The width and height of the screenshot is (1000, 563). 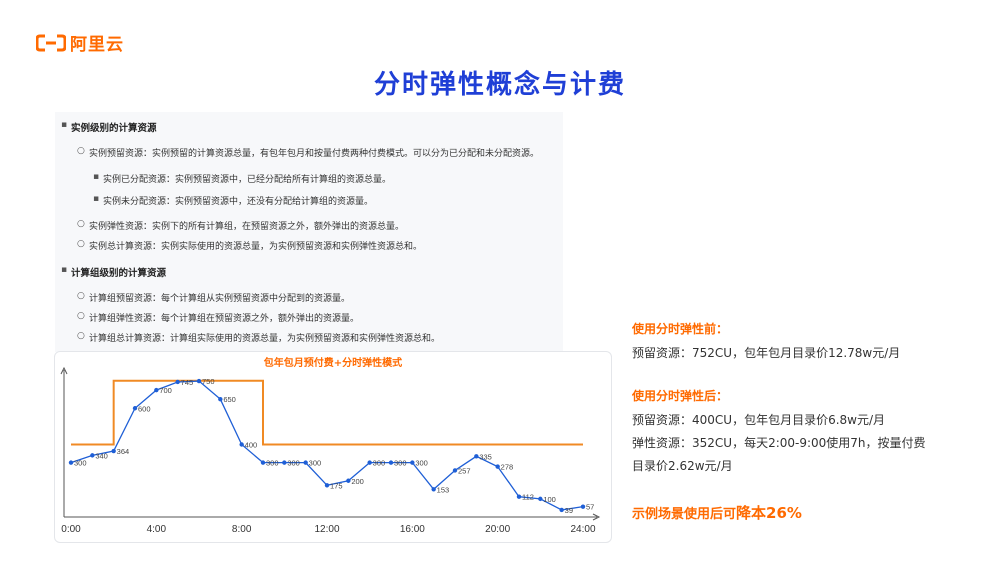 I want to click on usage-data-label: 745, so click(x=187, y=382).